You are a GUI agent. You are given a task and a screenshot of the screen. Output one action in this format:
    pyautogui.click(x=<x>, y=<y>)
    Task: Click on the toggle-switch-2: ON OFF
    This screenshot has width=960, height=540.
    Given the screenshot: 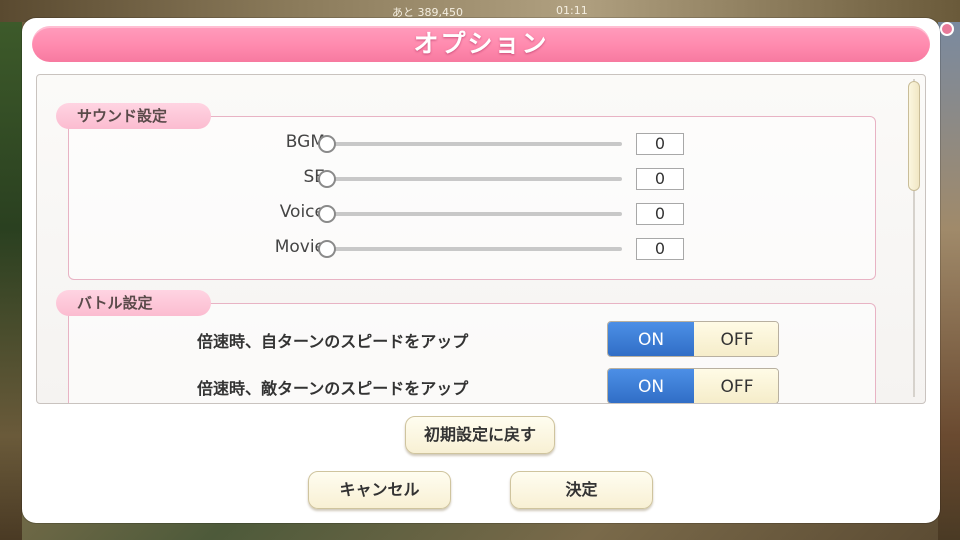 What is the action you would take?
    pyautogui.click(x=693, y=385)
    